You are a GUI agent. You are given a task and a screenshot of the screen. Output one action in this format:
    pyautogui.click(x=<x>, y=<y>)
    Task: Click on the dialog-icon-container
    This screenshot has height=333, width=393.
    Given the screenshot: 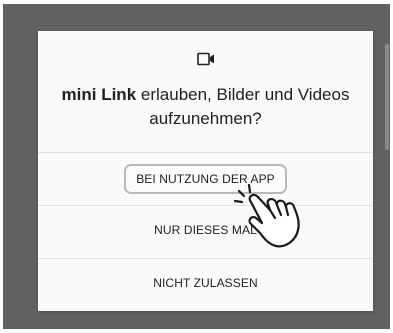 What is the action you would take?
    pyautogui.click(x=205, y=61)
    